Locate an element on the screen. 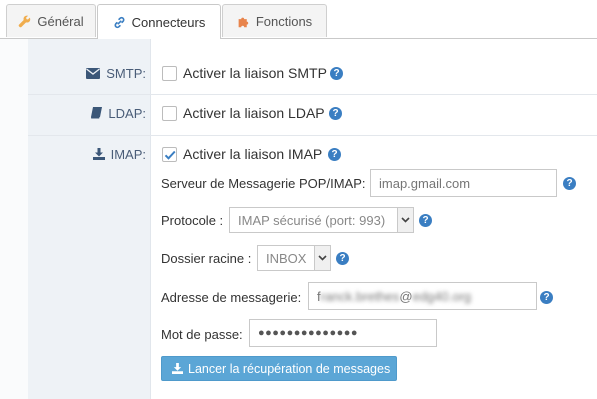  server-input is located at coordinates (463, 183).